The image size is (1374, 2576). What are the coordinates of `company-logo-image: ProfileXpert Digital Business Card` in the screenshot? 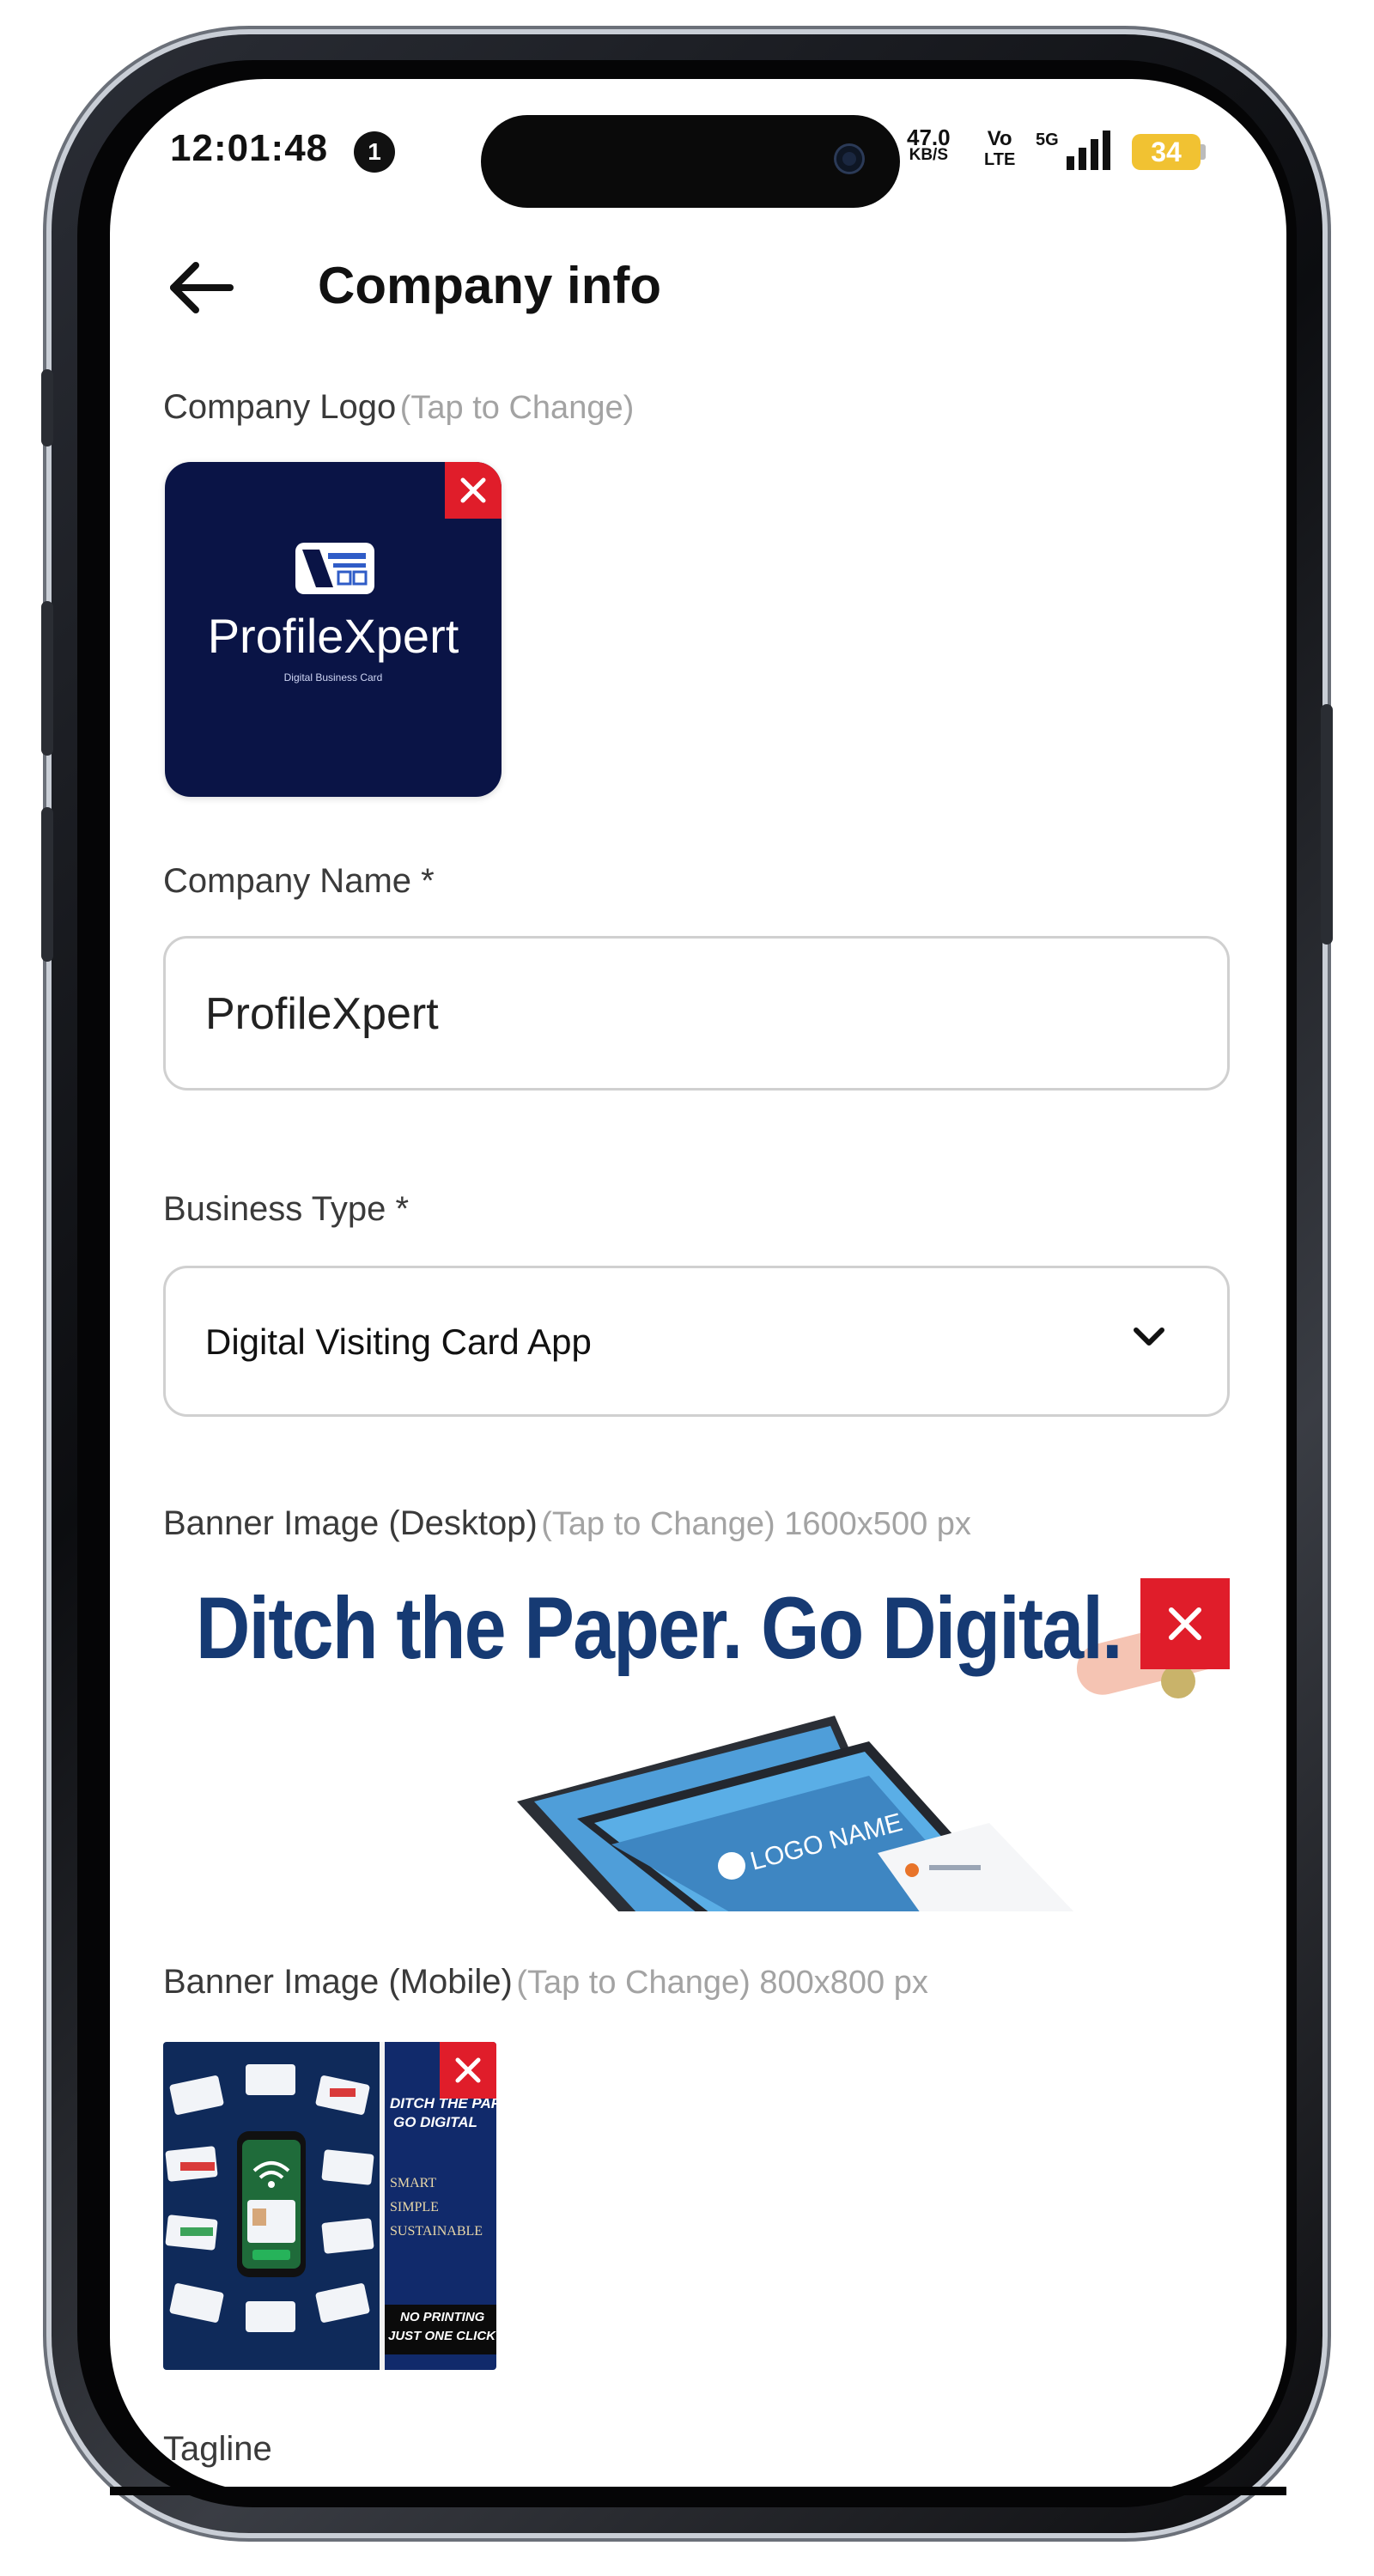 It's located at (333, 629).